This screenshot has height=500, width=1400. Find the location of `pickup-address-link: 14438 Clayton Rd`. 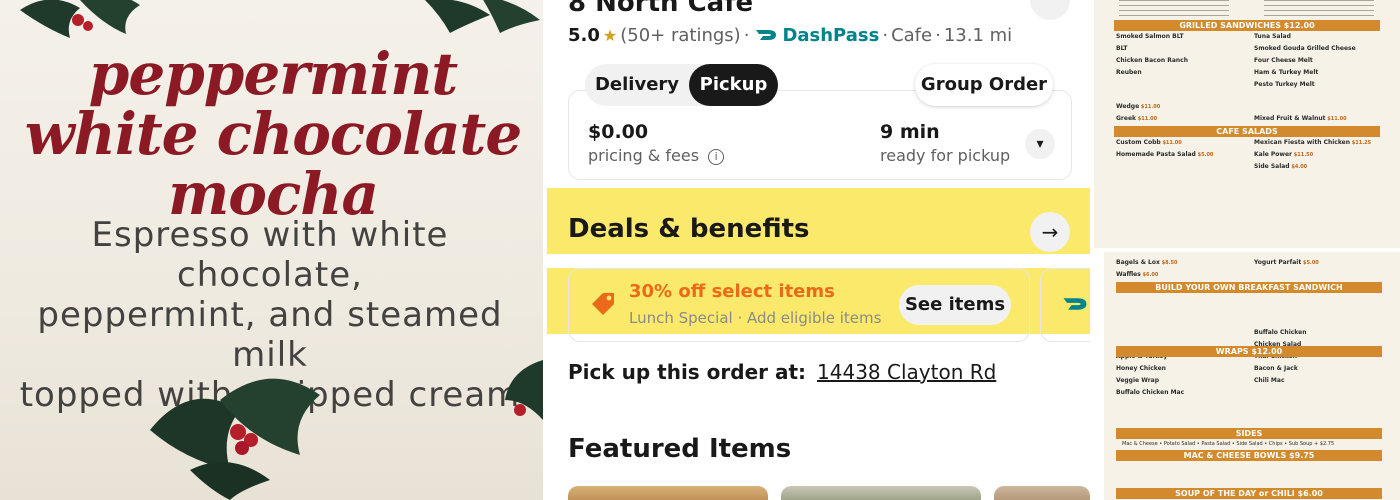

pickup-address-link: 14438 Clayton Rd is located at coordinates (906, 372).